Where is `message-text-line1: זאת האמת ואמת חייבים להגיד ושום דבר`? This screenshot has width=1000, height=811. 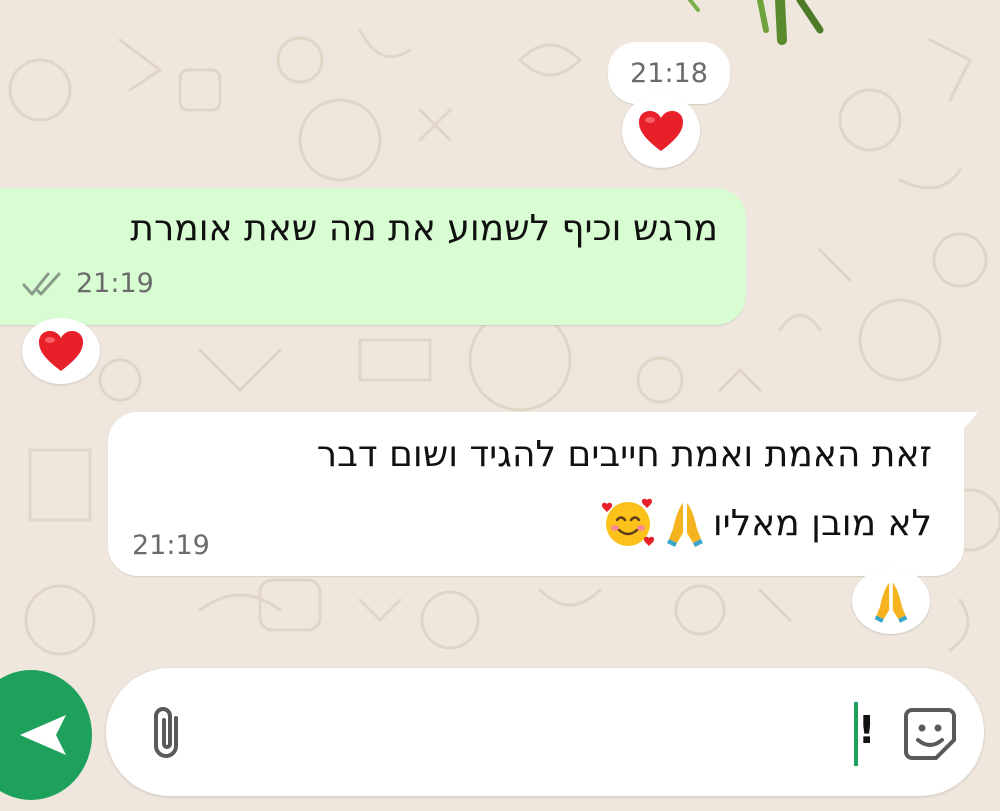 message-text-line1: זאת האמת ואמת חייבים להגיד ושום דבר is located at coordinates (624, 454).